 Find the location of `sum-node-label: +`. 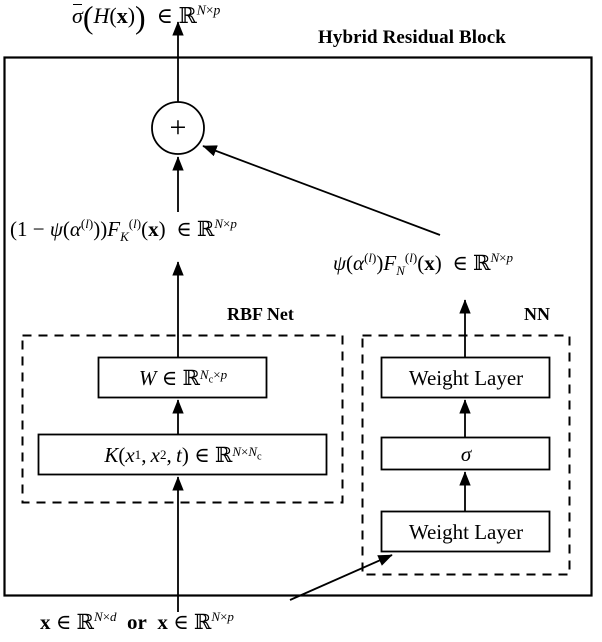

sum-node-label: + is located at coordinates (178, 127).